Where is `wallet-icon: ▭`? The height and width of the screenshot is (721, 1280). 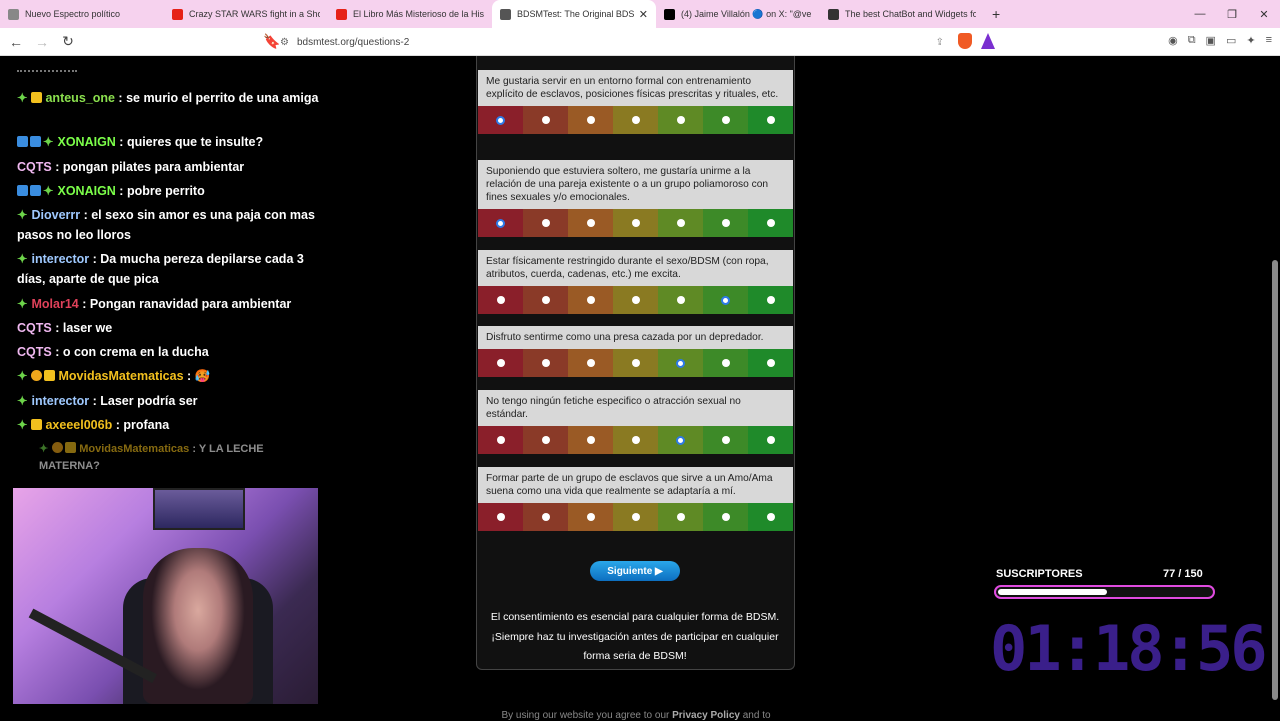
wallet-icon: ▭ is located at coordinates (1231, 40).